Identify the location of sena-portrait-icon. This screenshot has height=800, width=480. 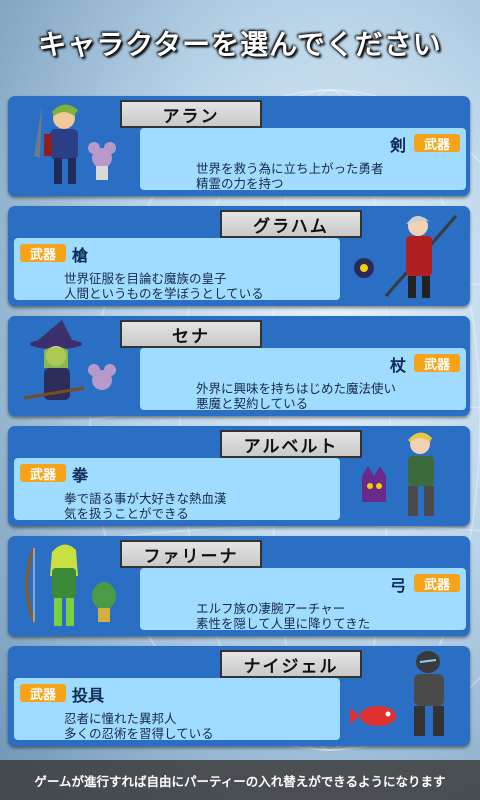
(69, 360).